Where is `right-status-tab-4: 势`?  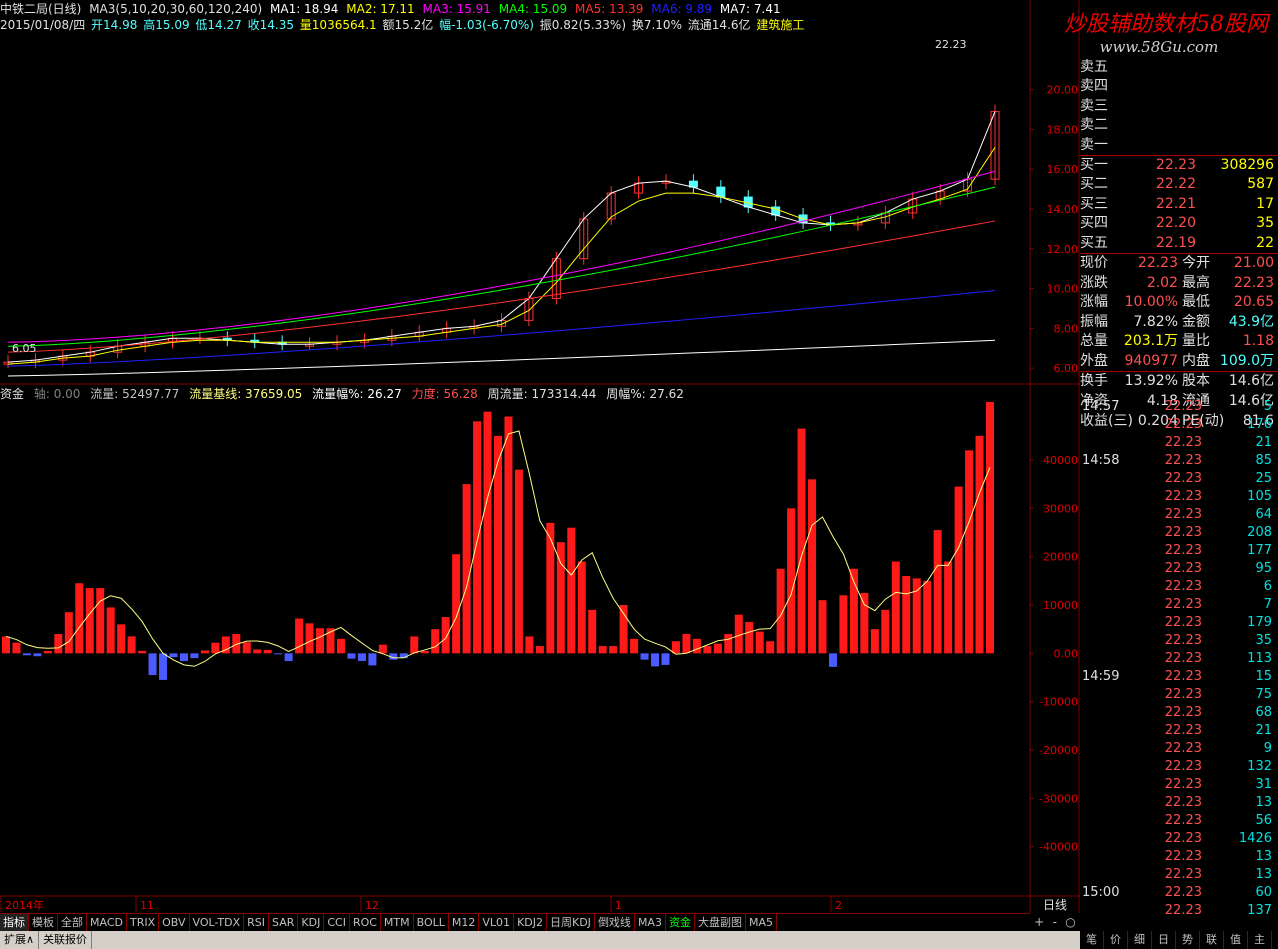
right-status-tab-4: 势 is located at coordinates (1188, 940).